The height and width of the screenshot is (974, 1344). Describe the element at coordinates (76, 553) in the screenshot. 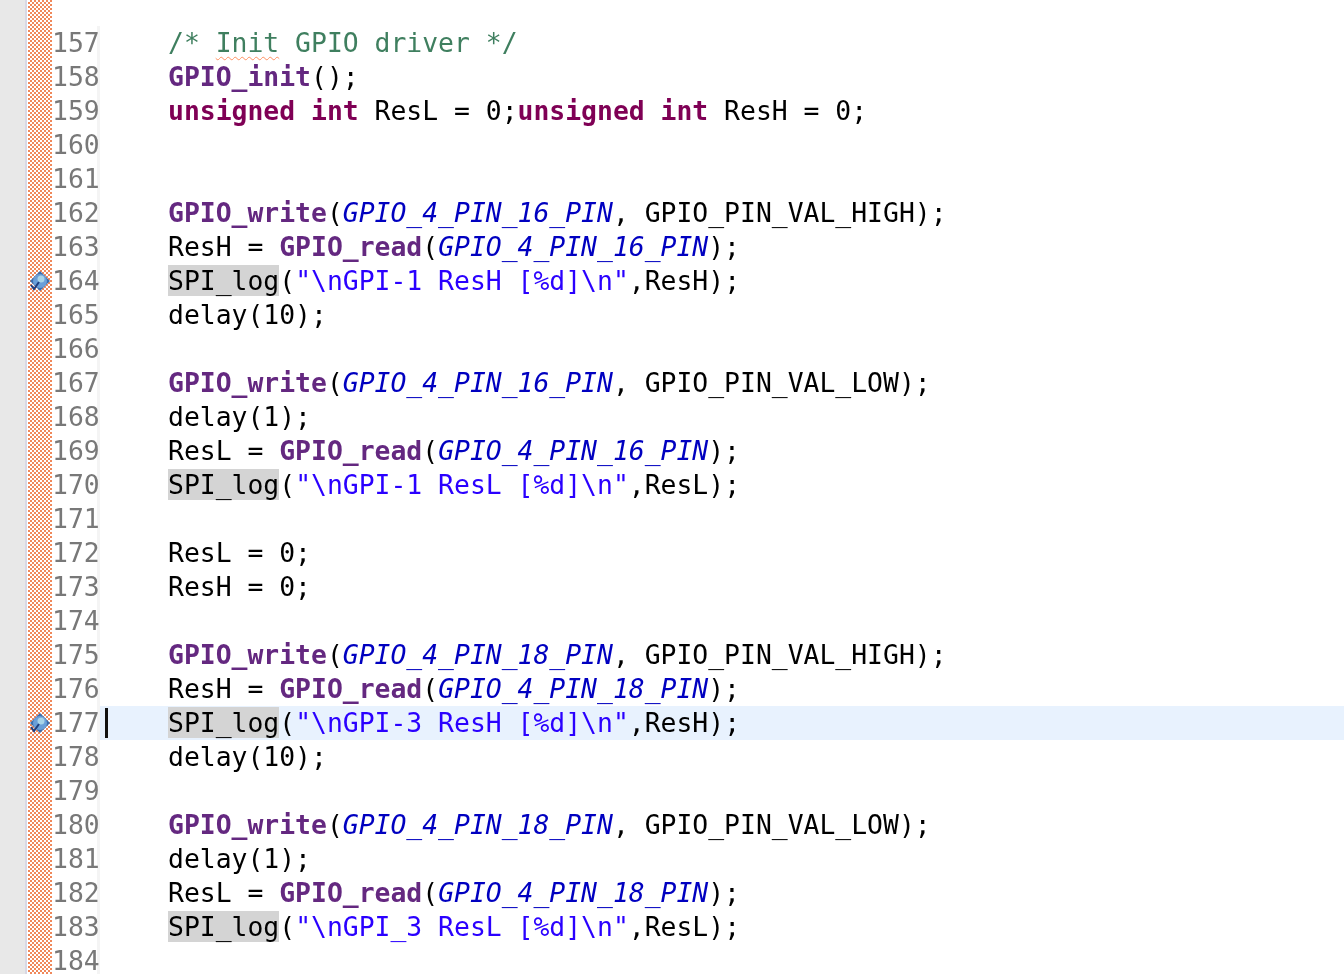

I see `line-number: 172` at that location.